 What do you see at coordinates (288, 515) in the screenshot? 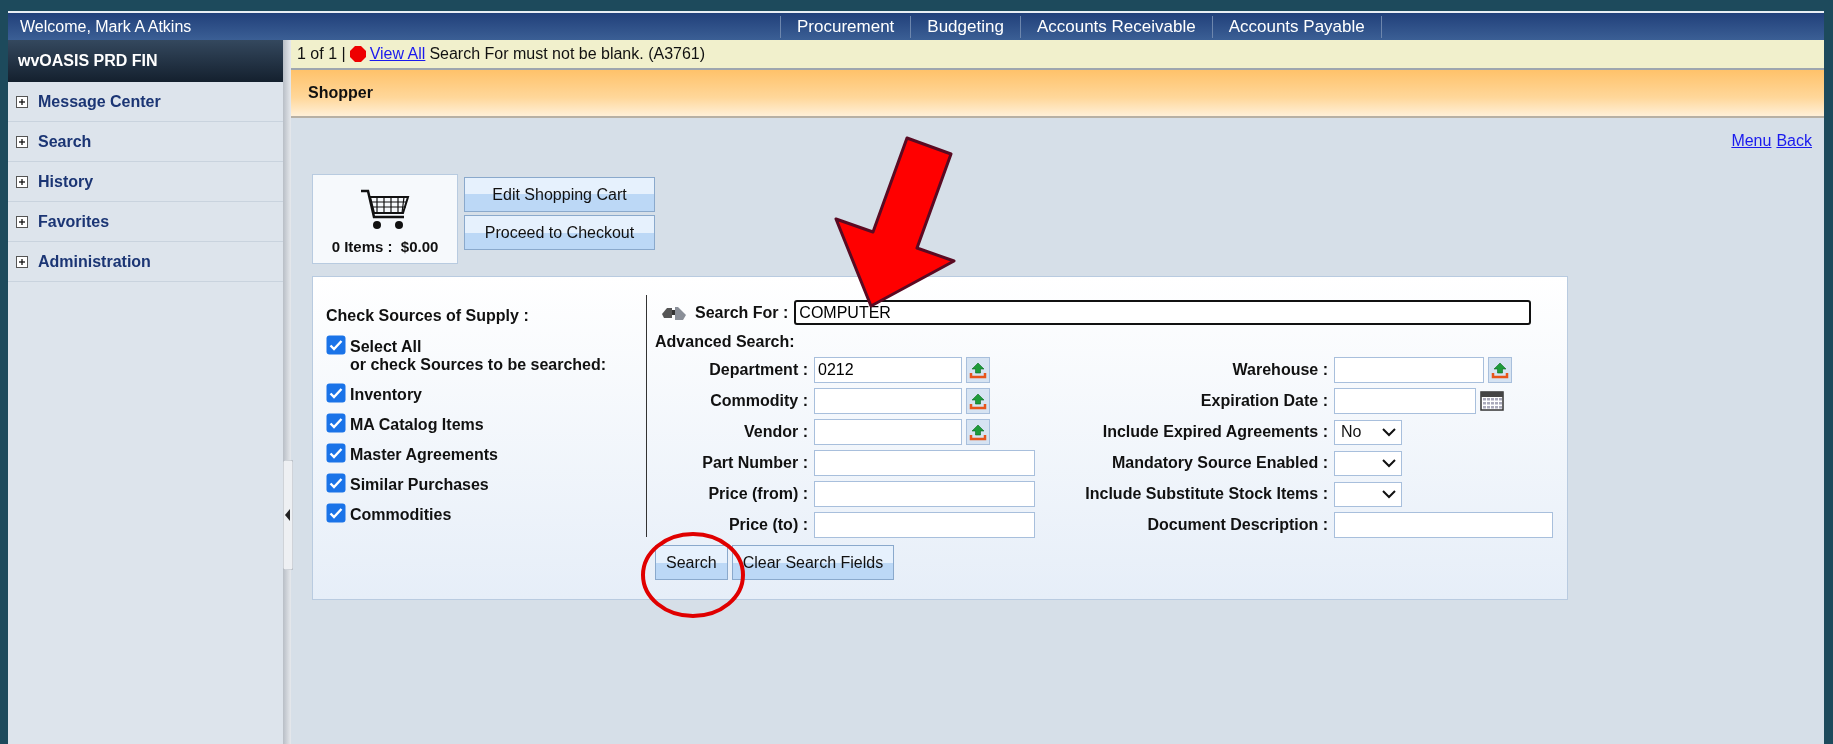
I see `collapse-handle` at bounding box center [288, 515].